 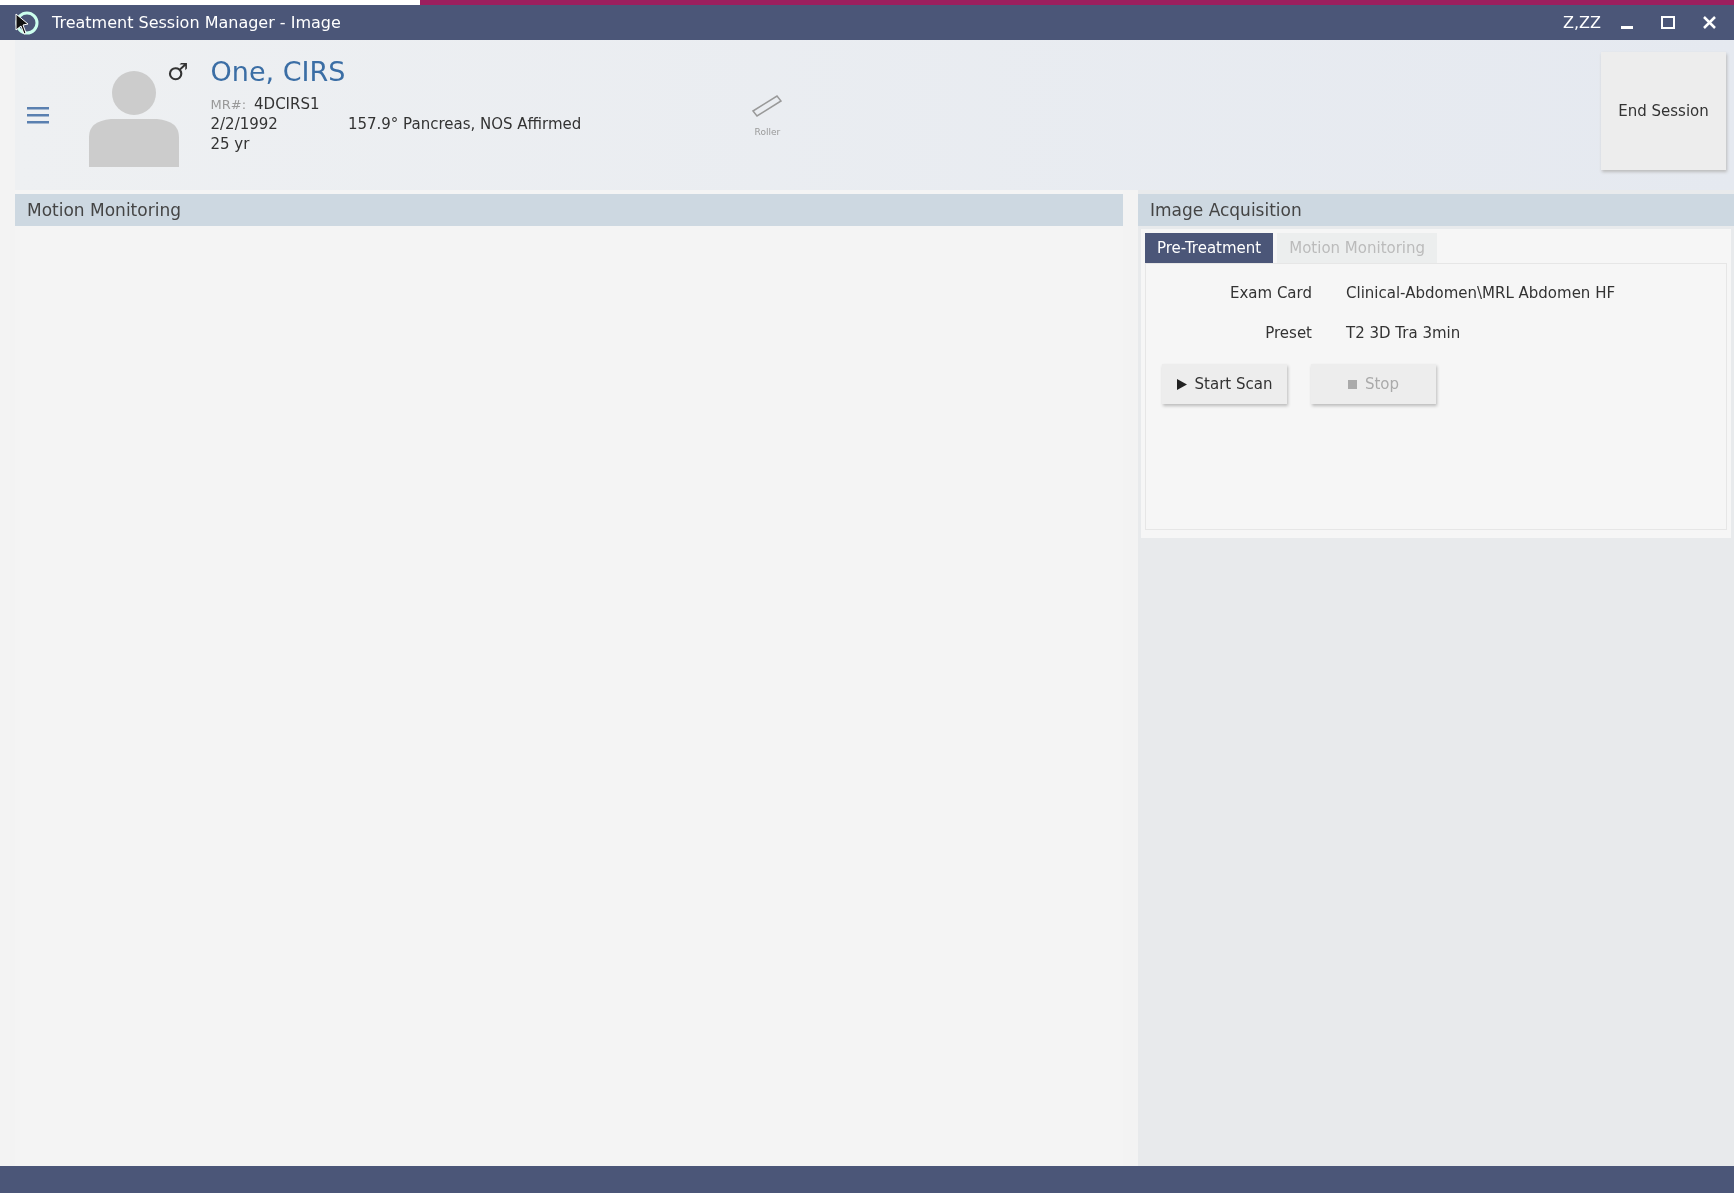 What do you see at coordinates (1582, 22) in the screenshot?
I see `user-initials: Z,ZZ` at bounding box center [1582, 22].